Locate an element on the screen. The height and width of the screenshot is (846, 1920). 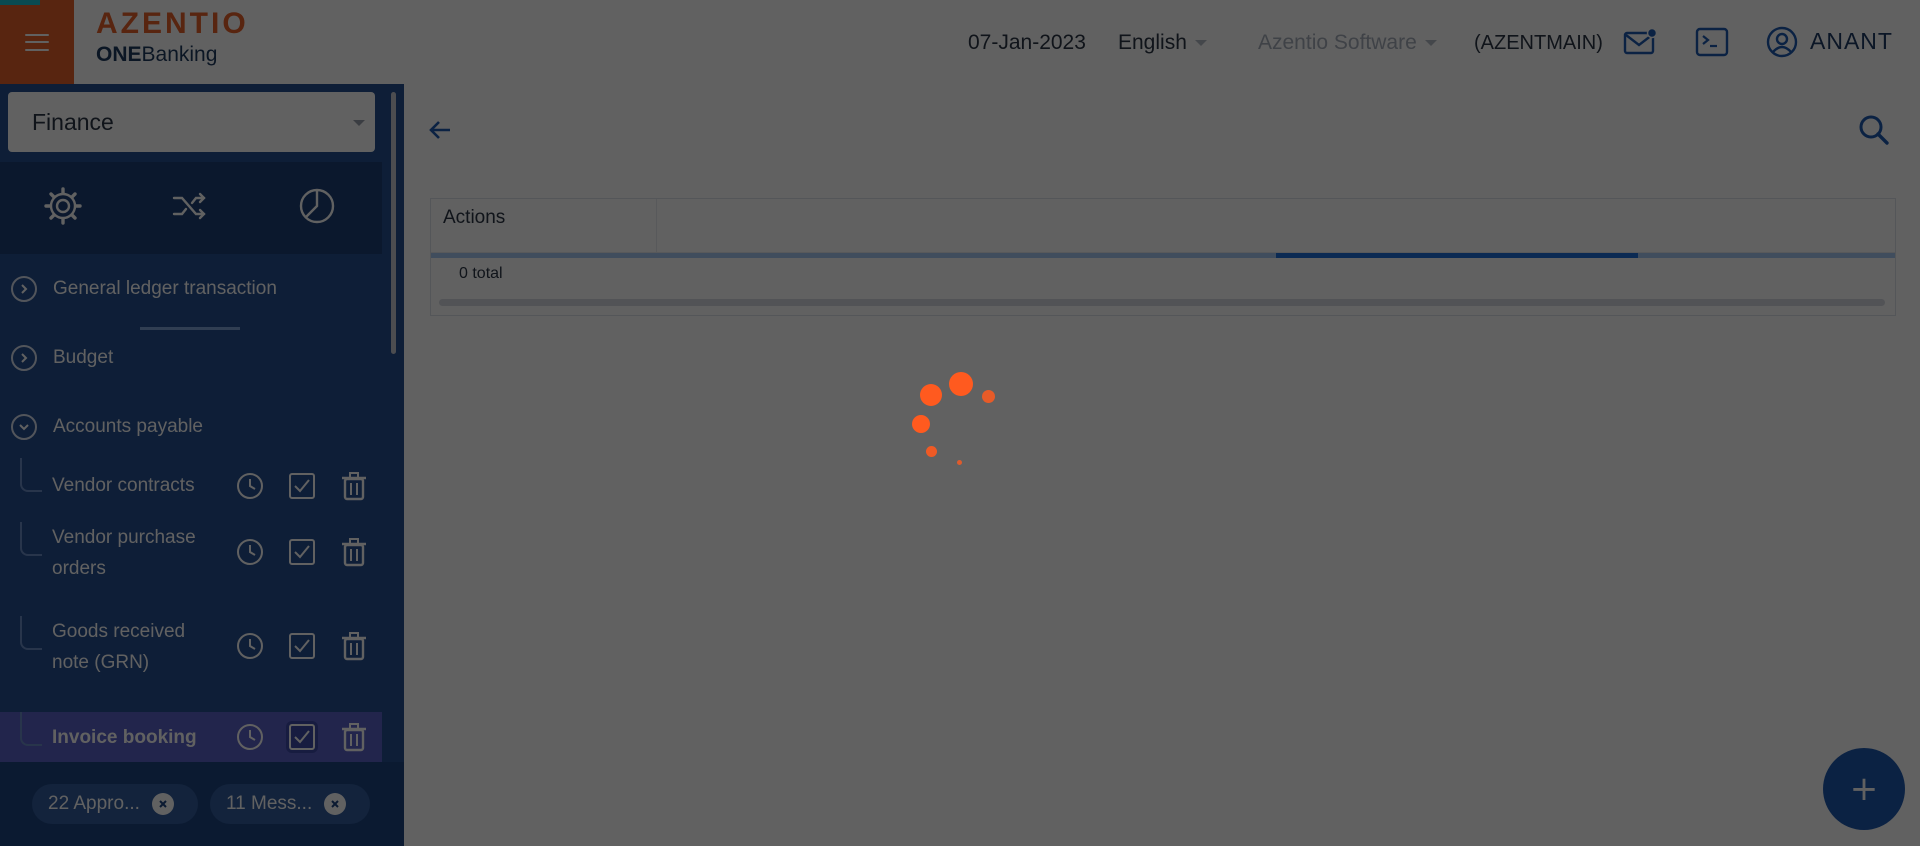
sidebar-section-accounts-payable: Accounts payable is located at coordinates (191, 427).